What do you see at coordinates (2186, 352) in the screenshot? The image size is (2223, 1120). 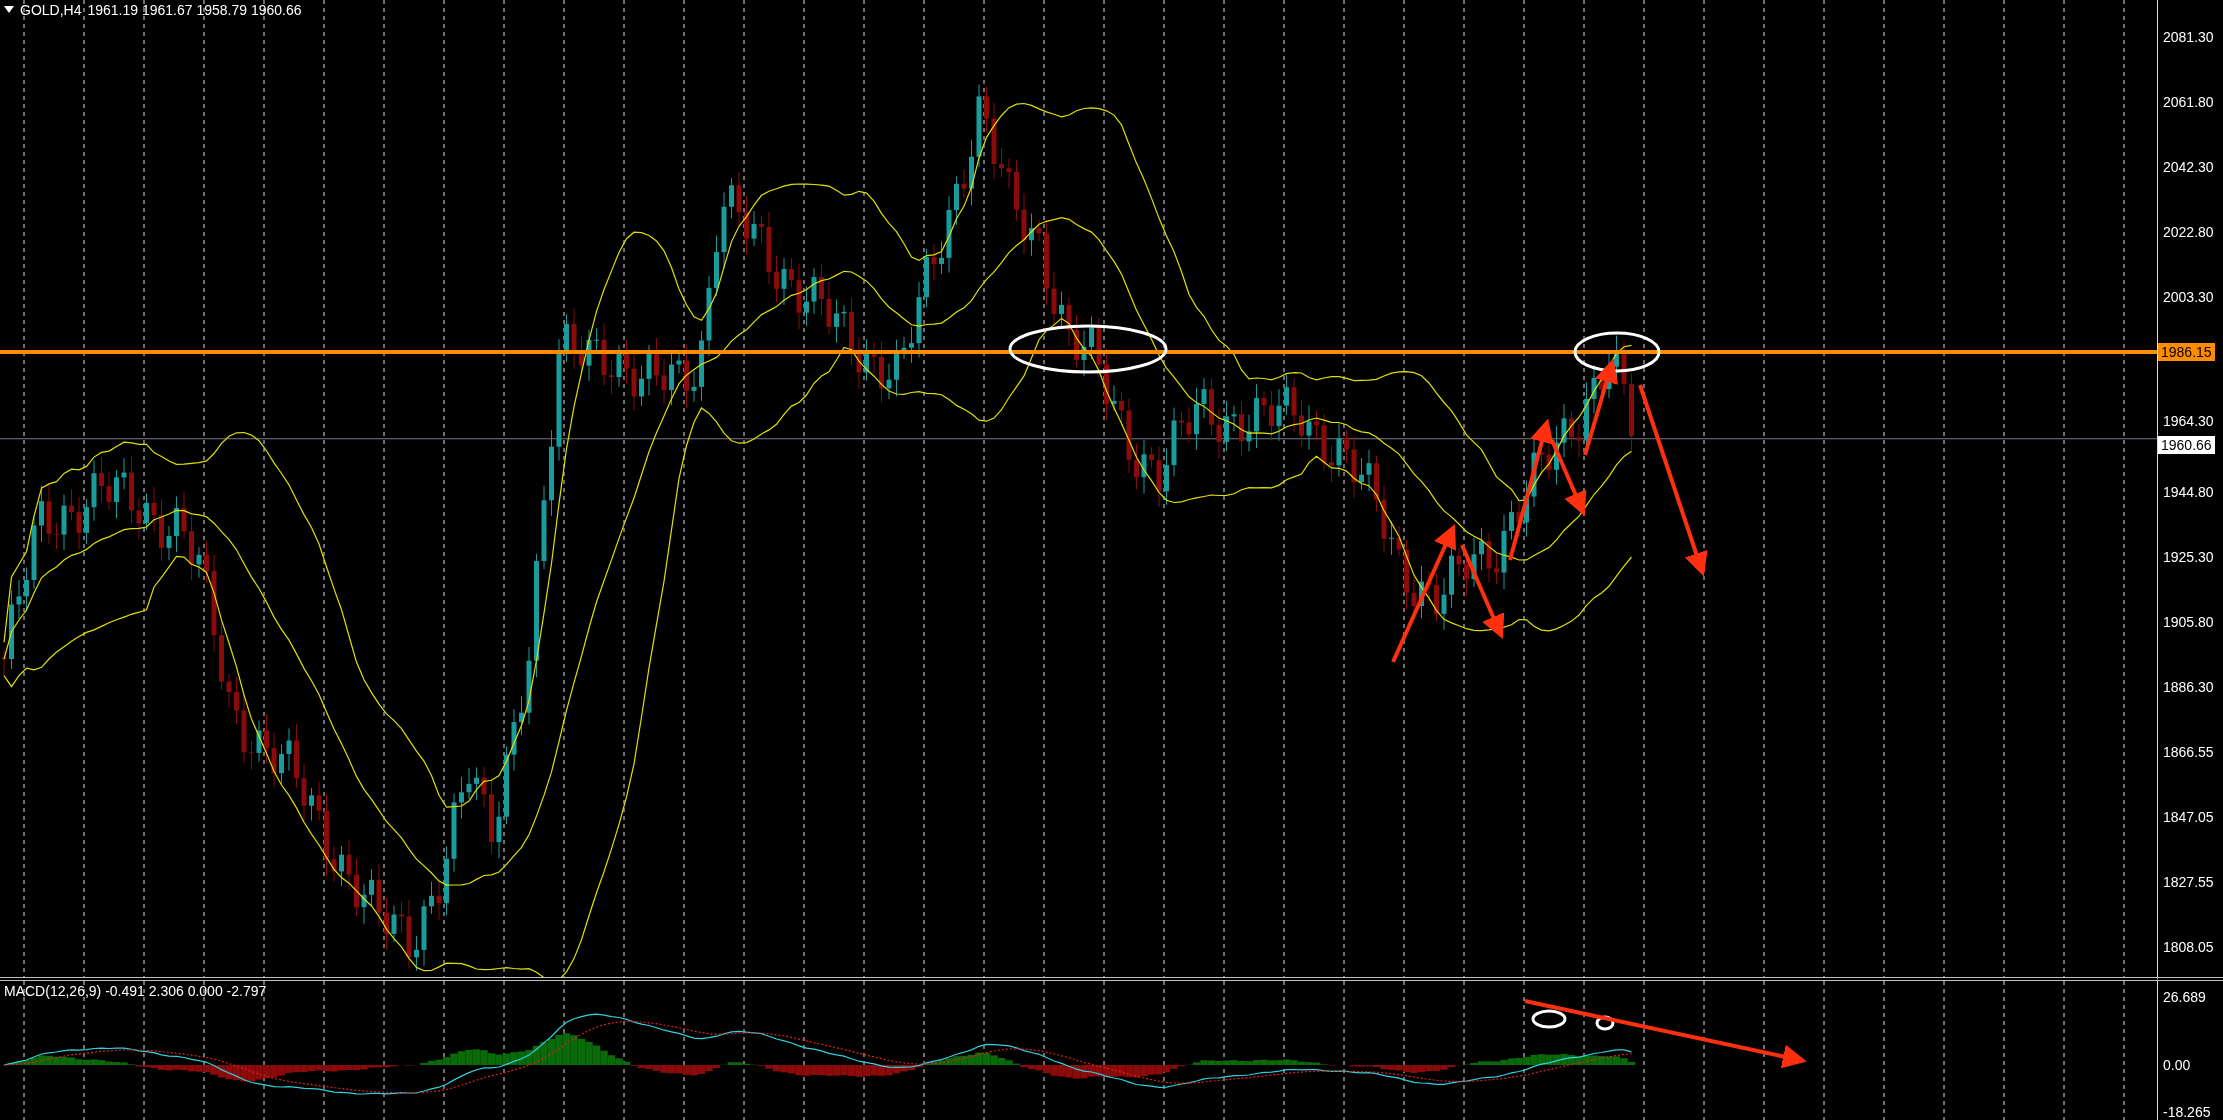 I see `level-price-tag: 1986.15` at bounding box center [2186, 352].